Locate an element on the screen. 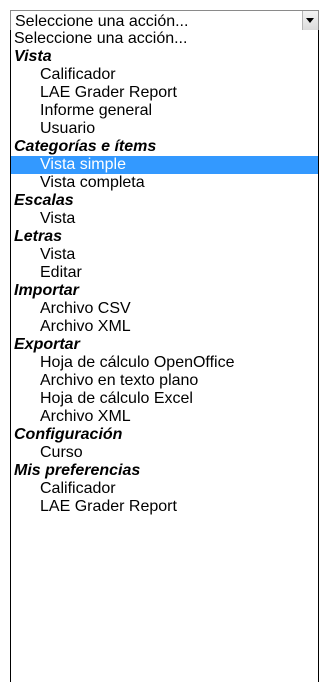  option-preferencias-lae-grader-report: LAE Grader Report is located at coordinates (164, 507).